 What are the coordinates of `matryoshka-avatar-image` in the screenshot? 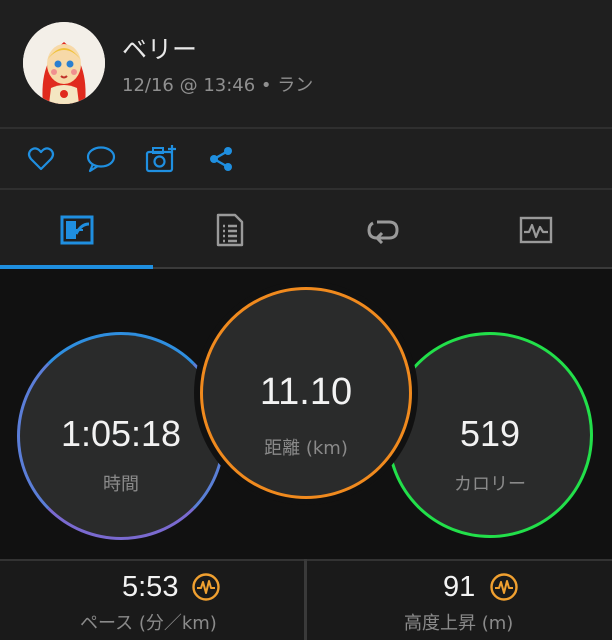 It's located at (64, 63).